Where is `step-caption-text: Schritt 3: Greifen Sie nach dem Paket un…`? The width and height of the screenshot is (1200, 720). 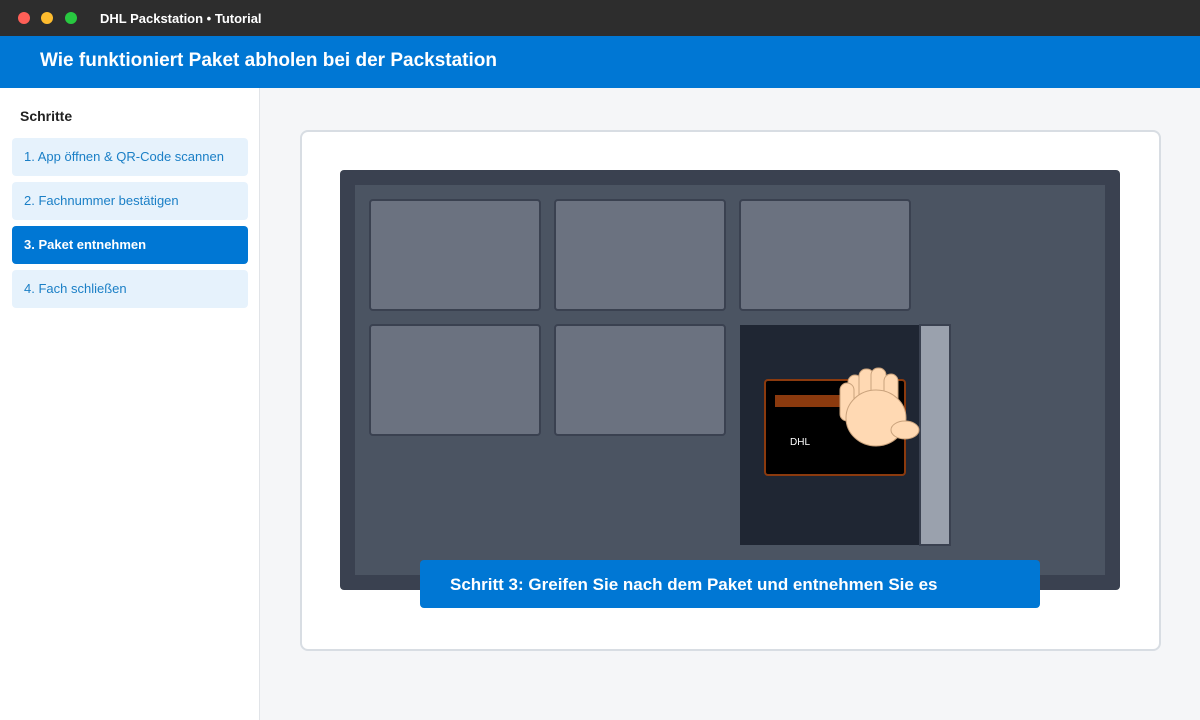 step-caption-text: Schritt 3: Greifen Sie nach dem Paket un… is located at coordinates (694, 584).